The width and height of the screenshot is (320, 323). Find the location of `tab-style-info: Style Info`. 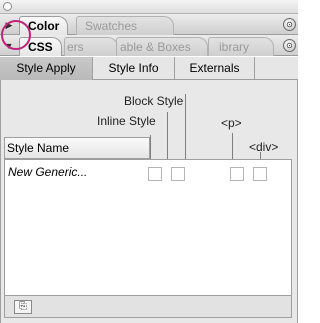

tab-style-info: Style Info is located at coordinates (134, 68).